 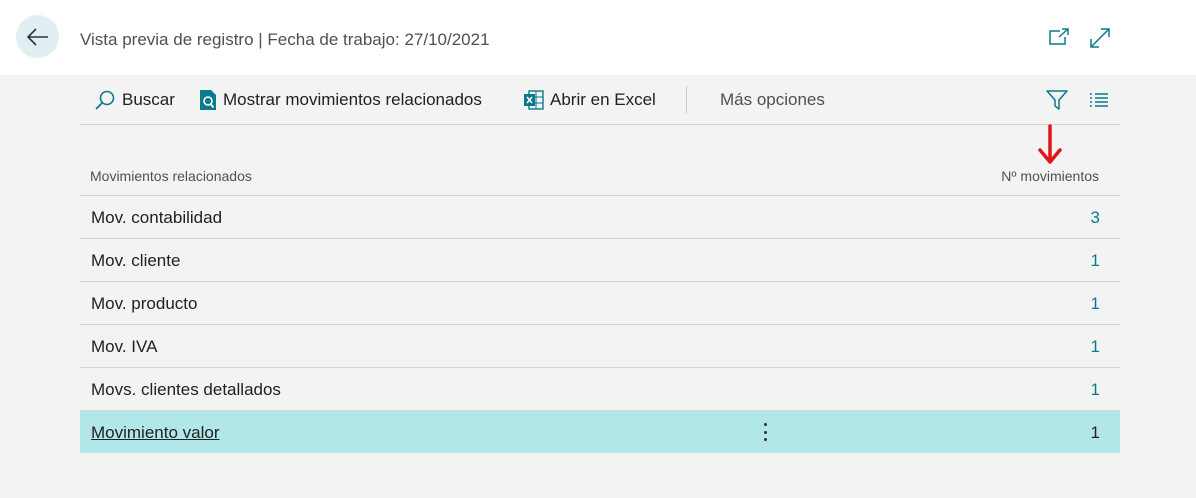 I want to click on grid-header: Movimientos relacionados Nº movimientos, so click(x=600, y=175).